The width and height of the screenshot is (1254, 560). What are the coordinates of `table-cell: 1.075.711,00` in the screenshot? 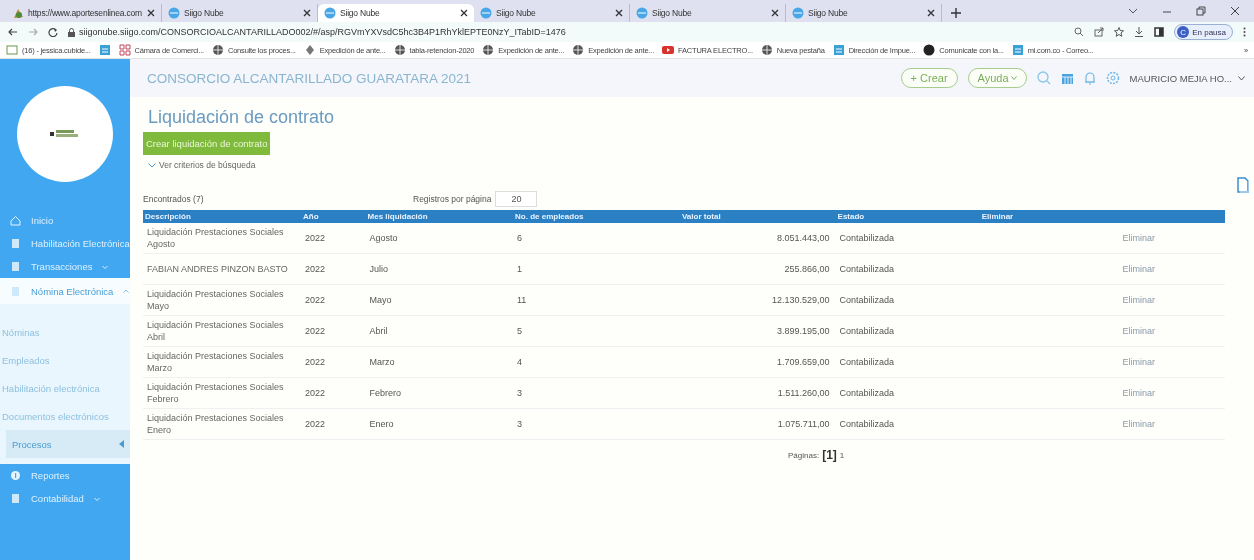 It's located at (803, 424).